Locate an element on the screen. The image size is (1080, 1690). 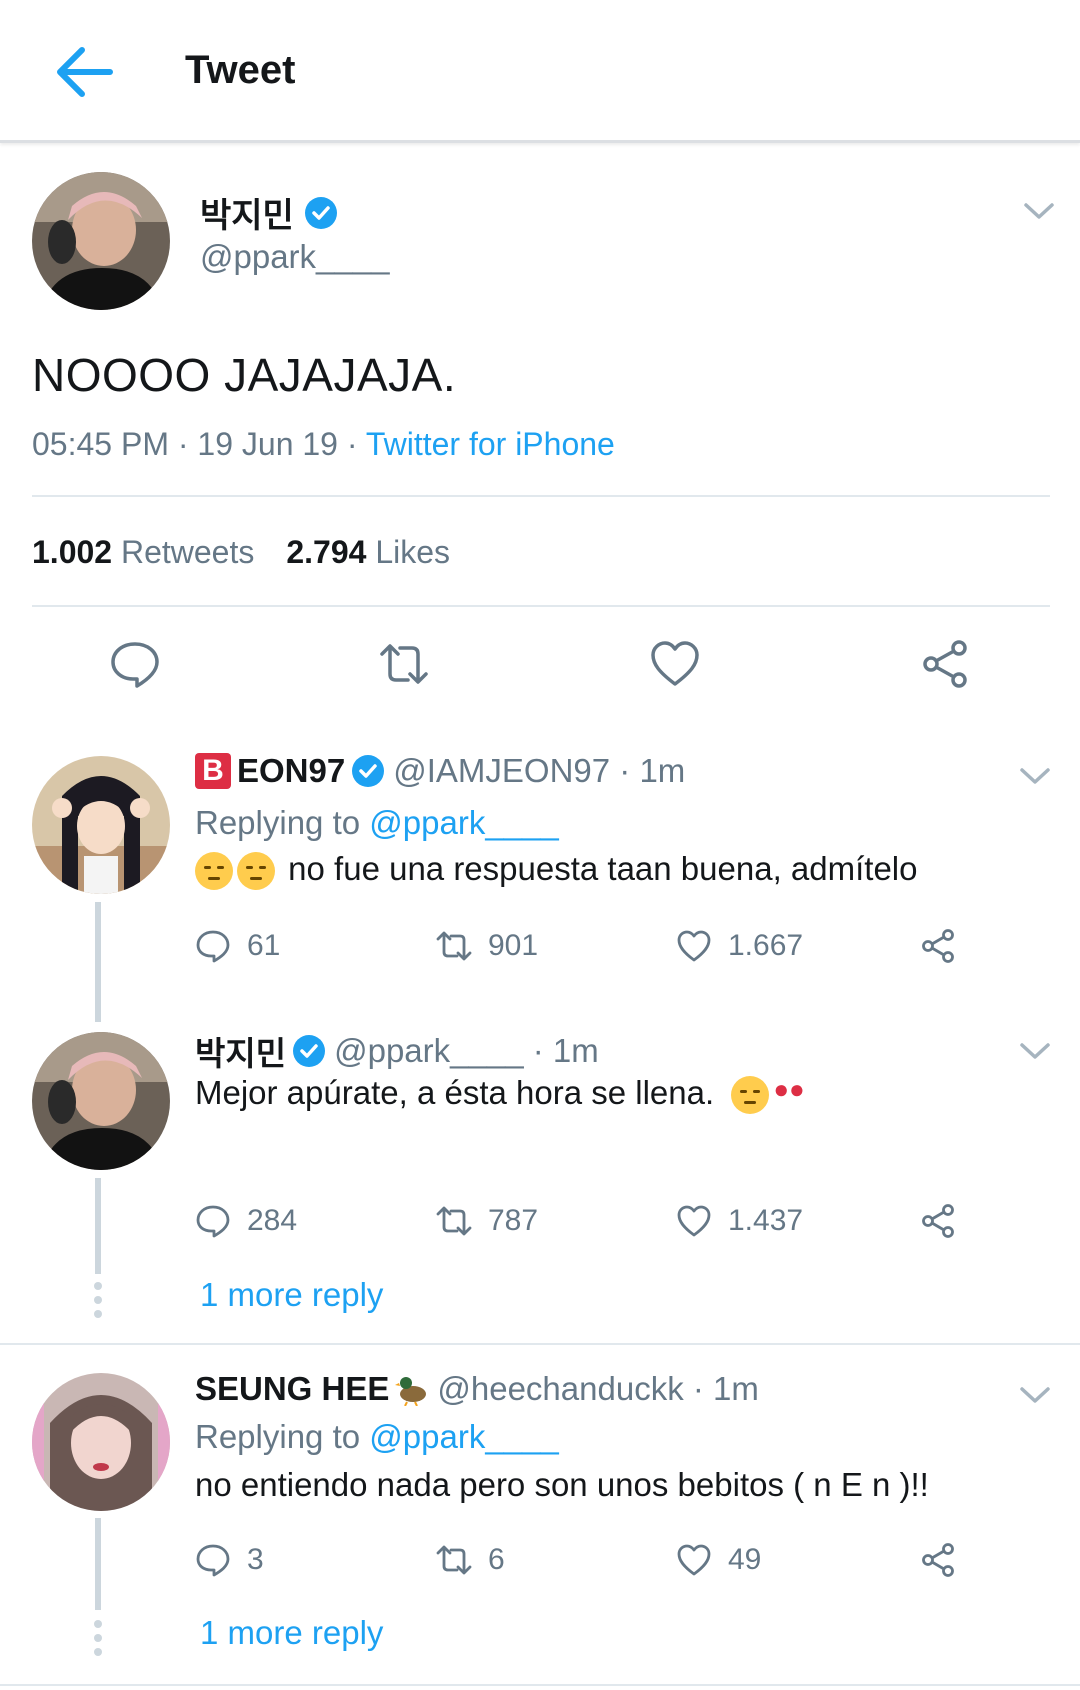
reply-author-name-text: EON97 is located at coordinates (291, 770).